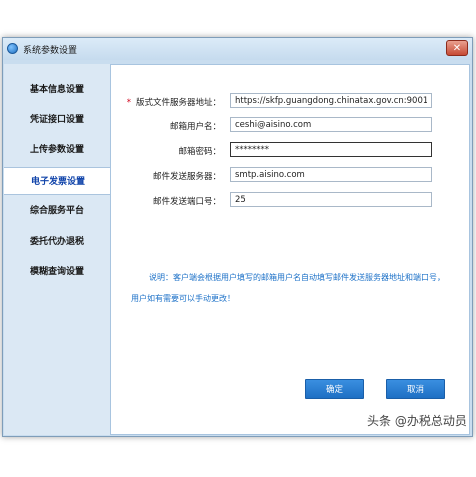  What do you see at coordinates (331, 100) in the screenshot?
I see `server-address-input` at bounding box center [331, 100].